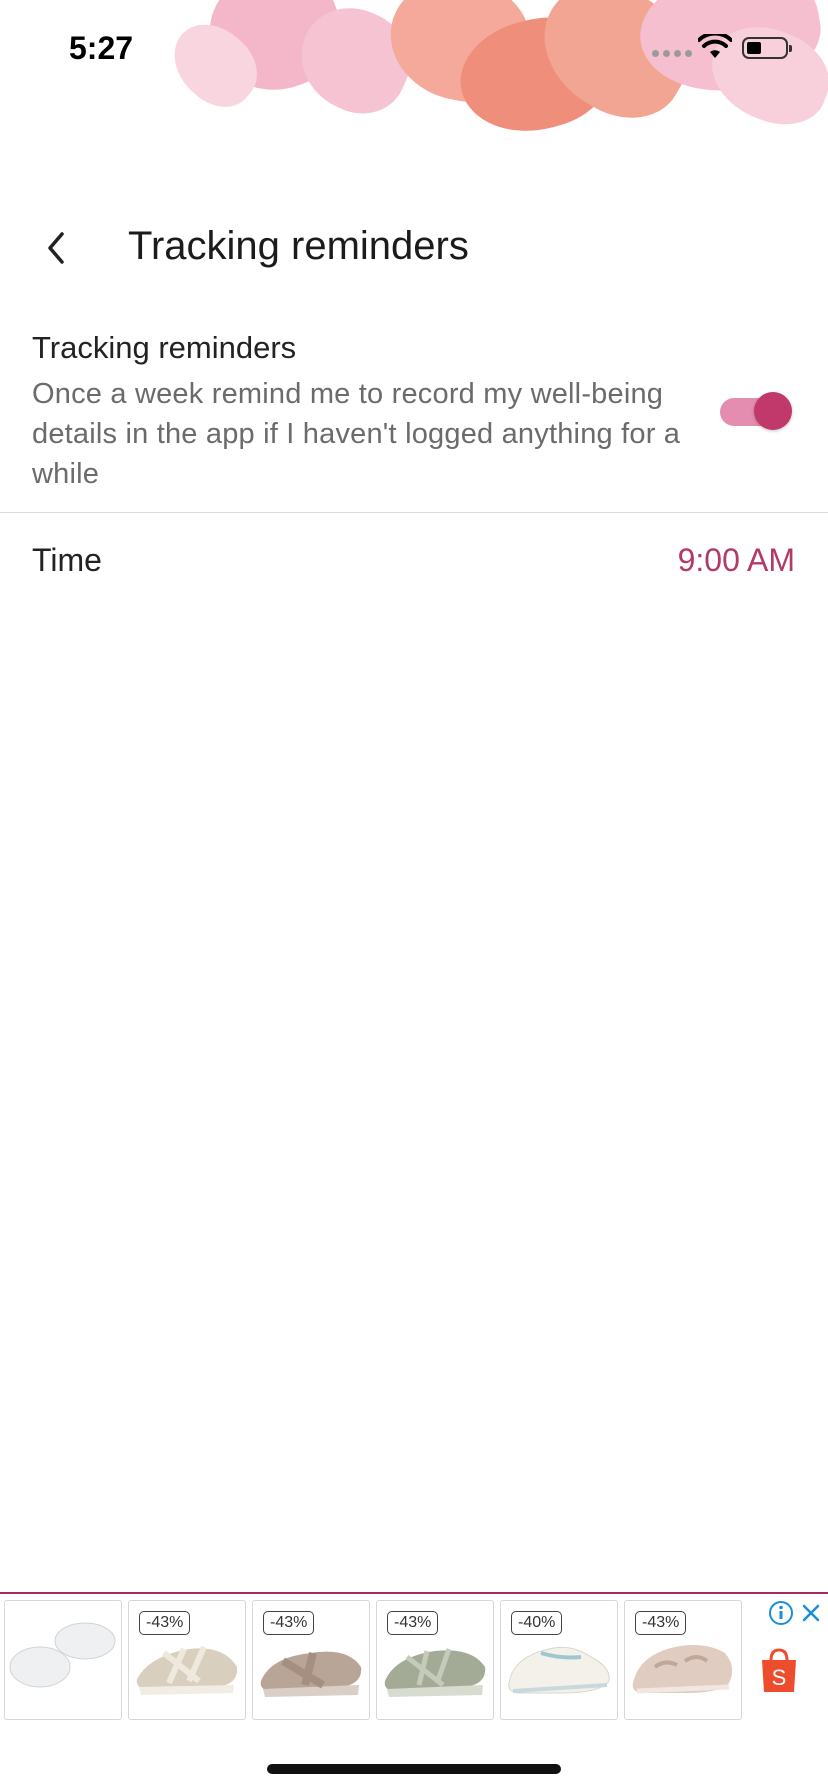 This screenshot has height=1792, width=828. I want to click on toggle-knob, so click(773, 411).